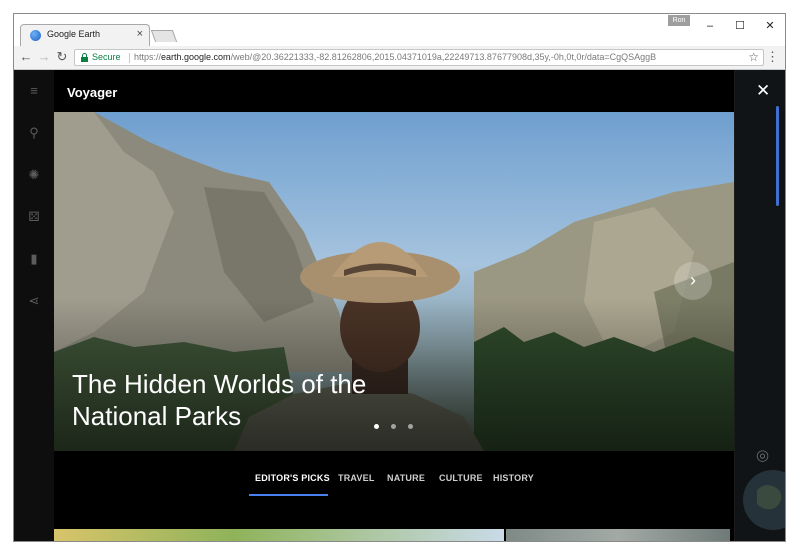 The width and height of the screenshot is (800, 555). I want to click on feeling-lucky-icon: ⚄, so click(34, 217).